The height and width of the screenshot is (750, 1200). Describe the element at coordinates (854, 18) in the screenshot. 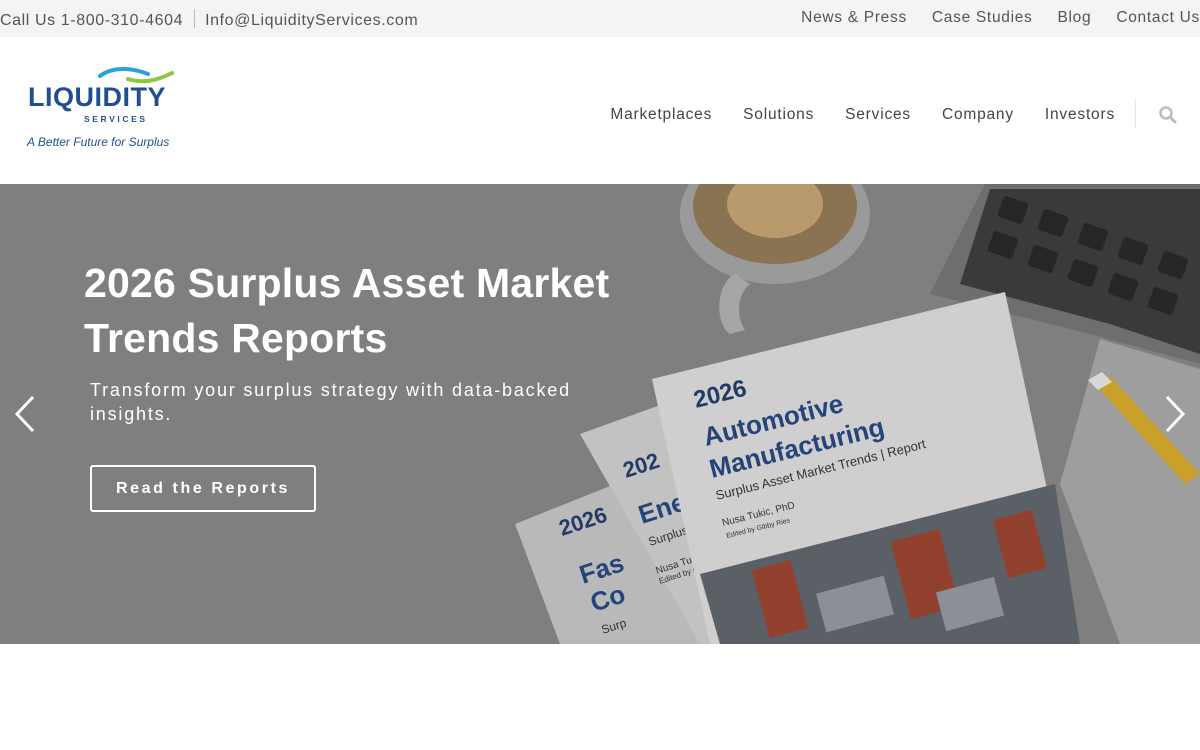

I see `utility-link-news-press: News & Press` at that location.